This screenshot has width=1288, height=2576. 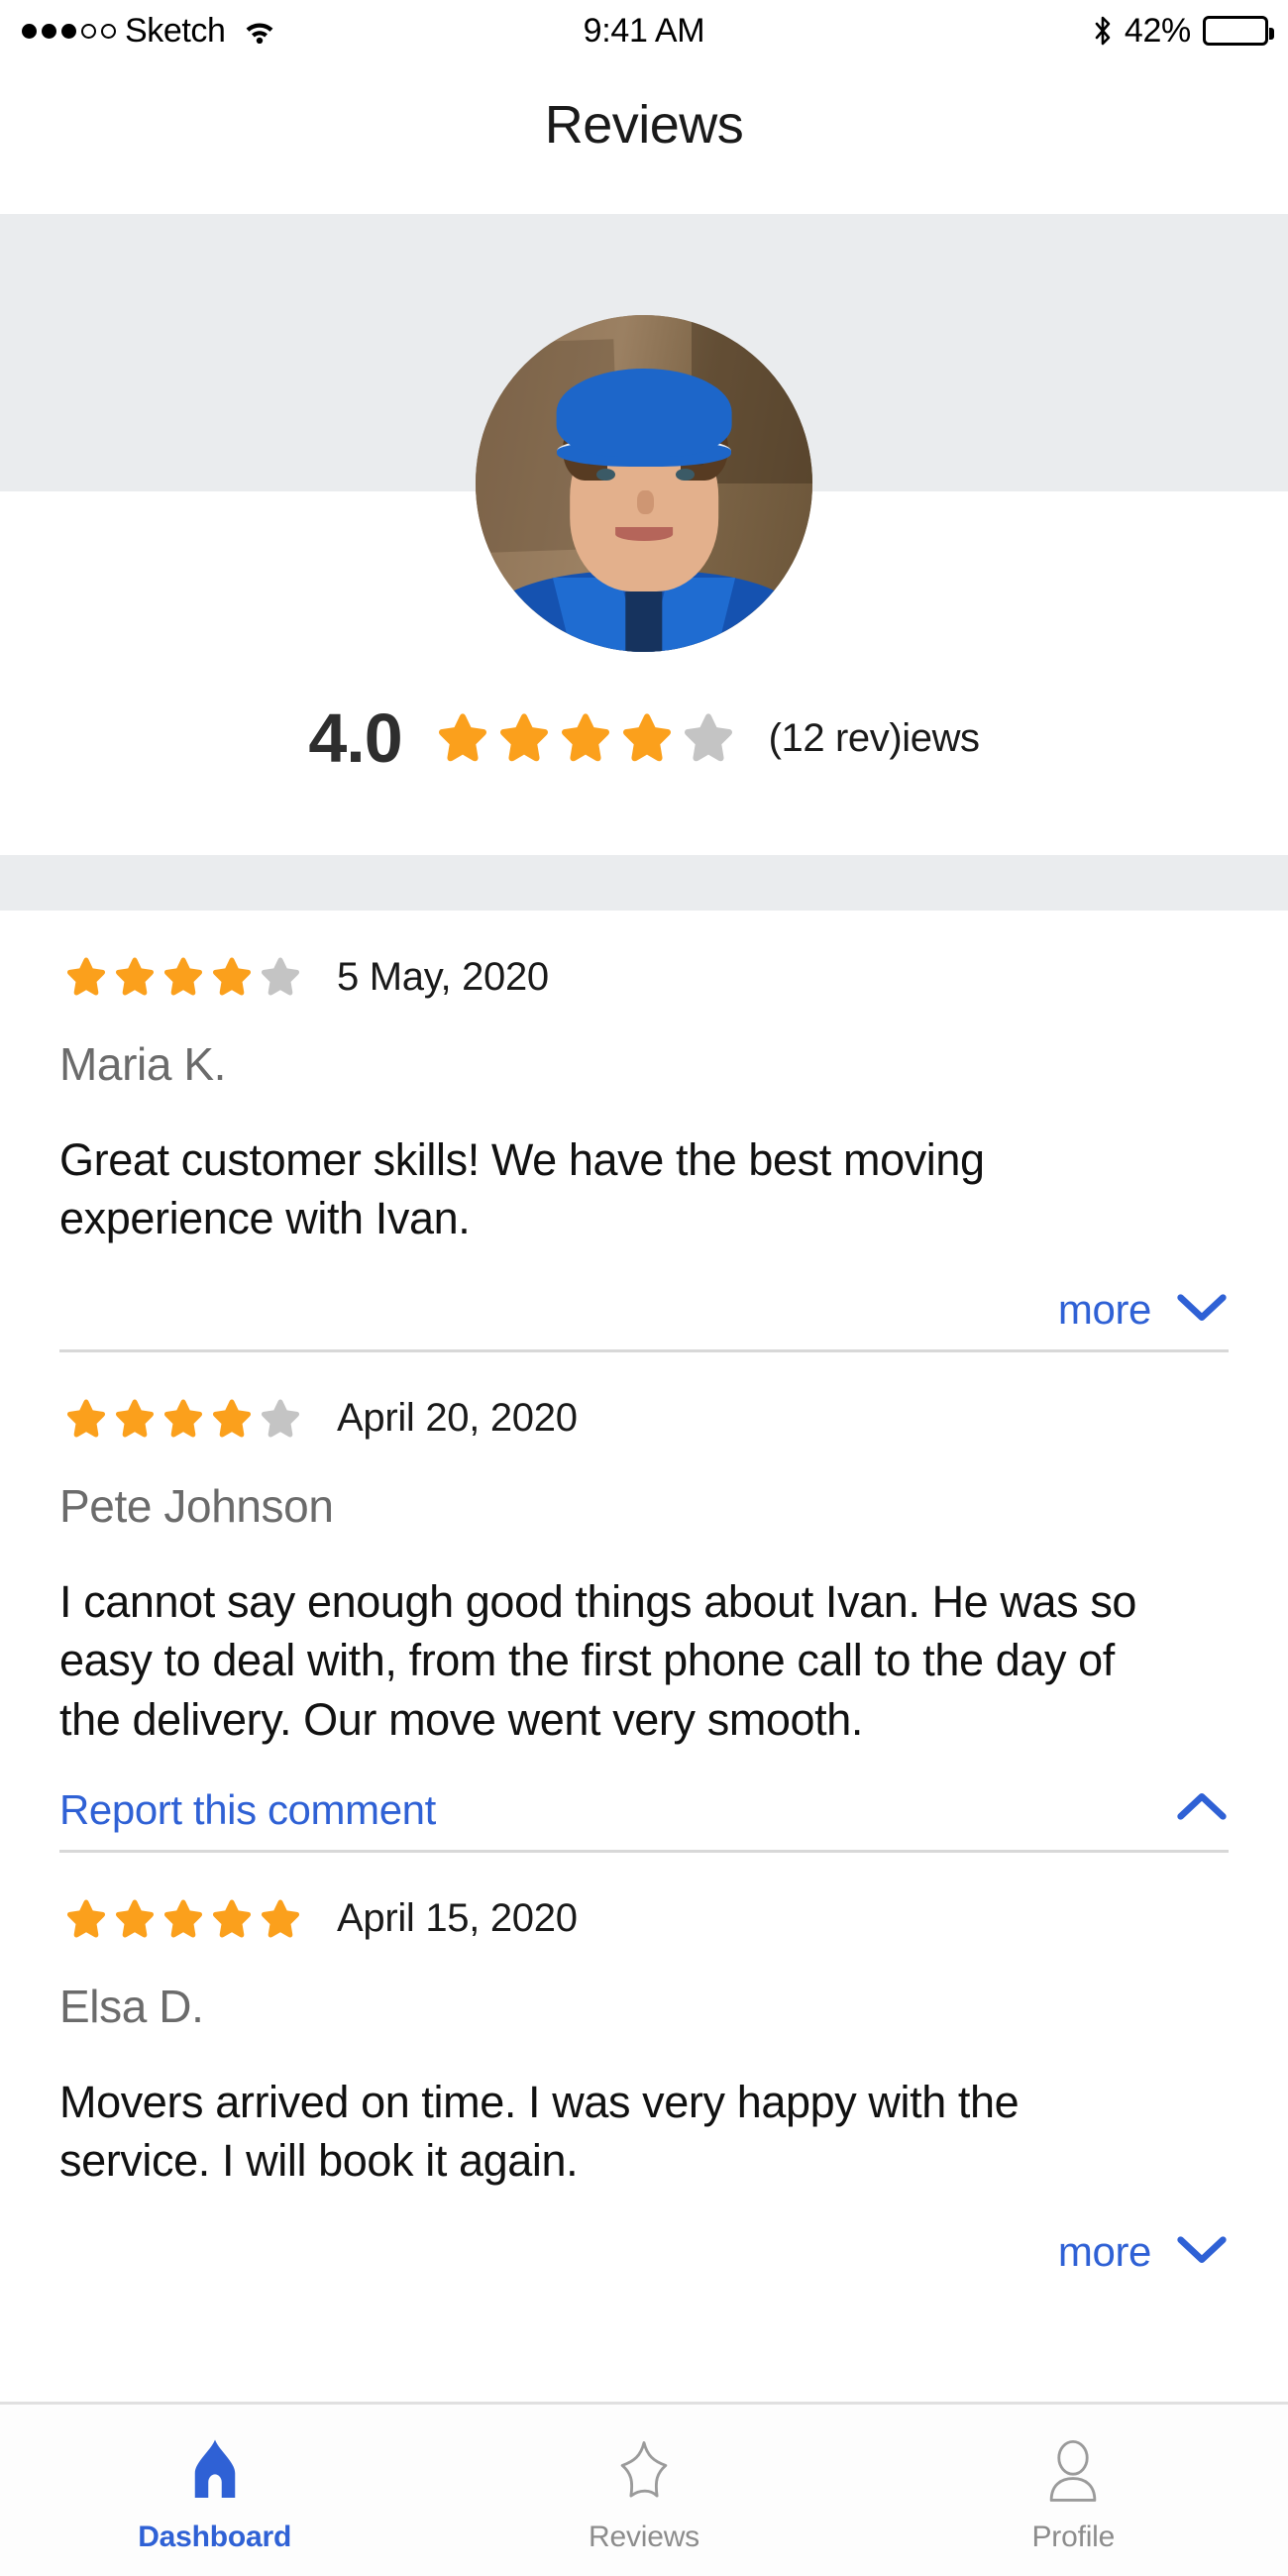 I want to click on review-author: Elsa D., so click(x=132, y=2006).